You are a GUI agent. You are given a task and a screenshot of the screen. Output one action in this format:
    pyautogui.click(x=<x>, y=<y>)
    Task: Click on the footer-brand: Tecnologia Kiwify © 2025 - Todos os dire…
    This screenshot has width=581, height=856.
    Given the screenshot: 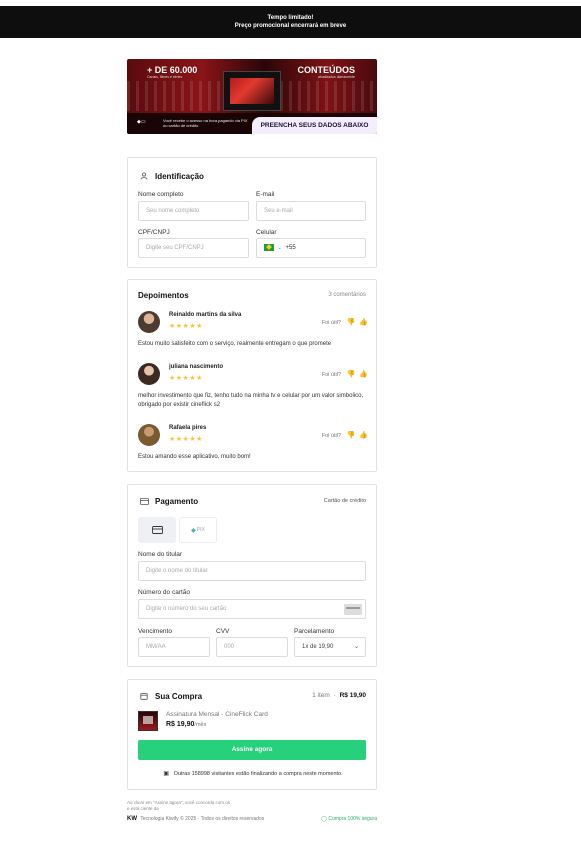 What is the action you would take?
    pyautogui.click(x=202, y=819)
    